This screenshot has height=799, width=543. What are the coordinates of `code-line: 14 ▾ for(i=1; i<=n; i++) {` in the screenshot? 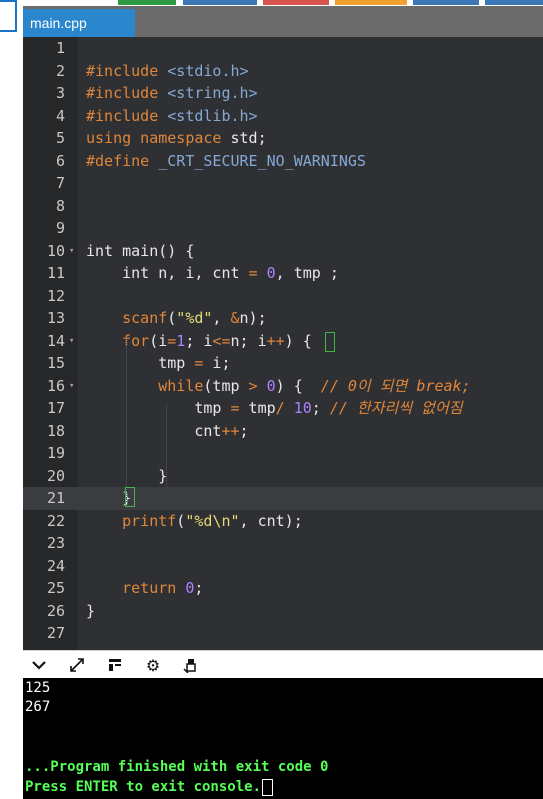 It's located at (283, 341).